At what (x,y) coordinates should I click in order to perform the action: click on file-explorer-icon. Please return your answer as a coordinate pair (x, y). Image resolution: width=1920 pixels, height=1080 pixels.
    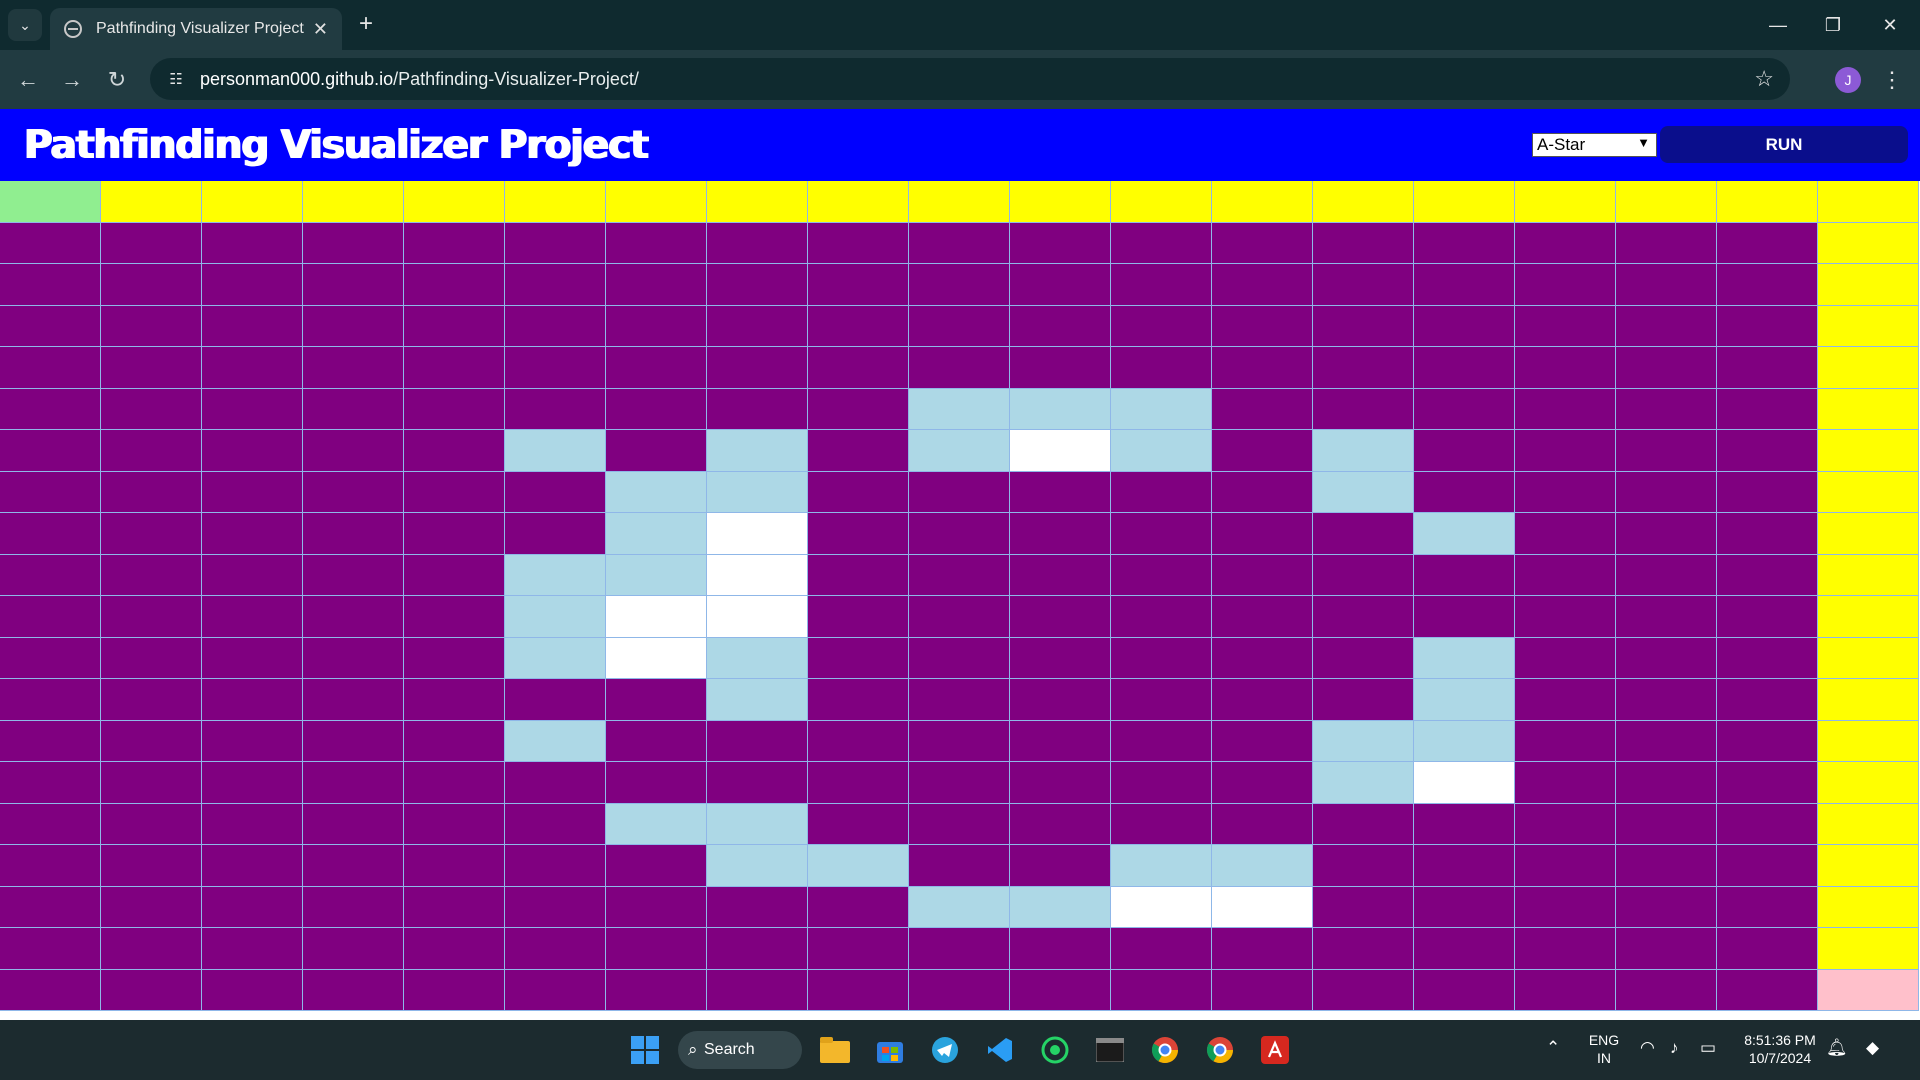
    Looking at the image, I should click on (835, 1050).